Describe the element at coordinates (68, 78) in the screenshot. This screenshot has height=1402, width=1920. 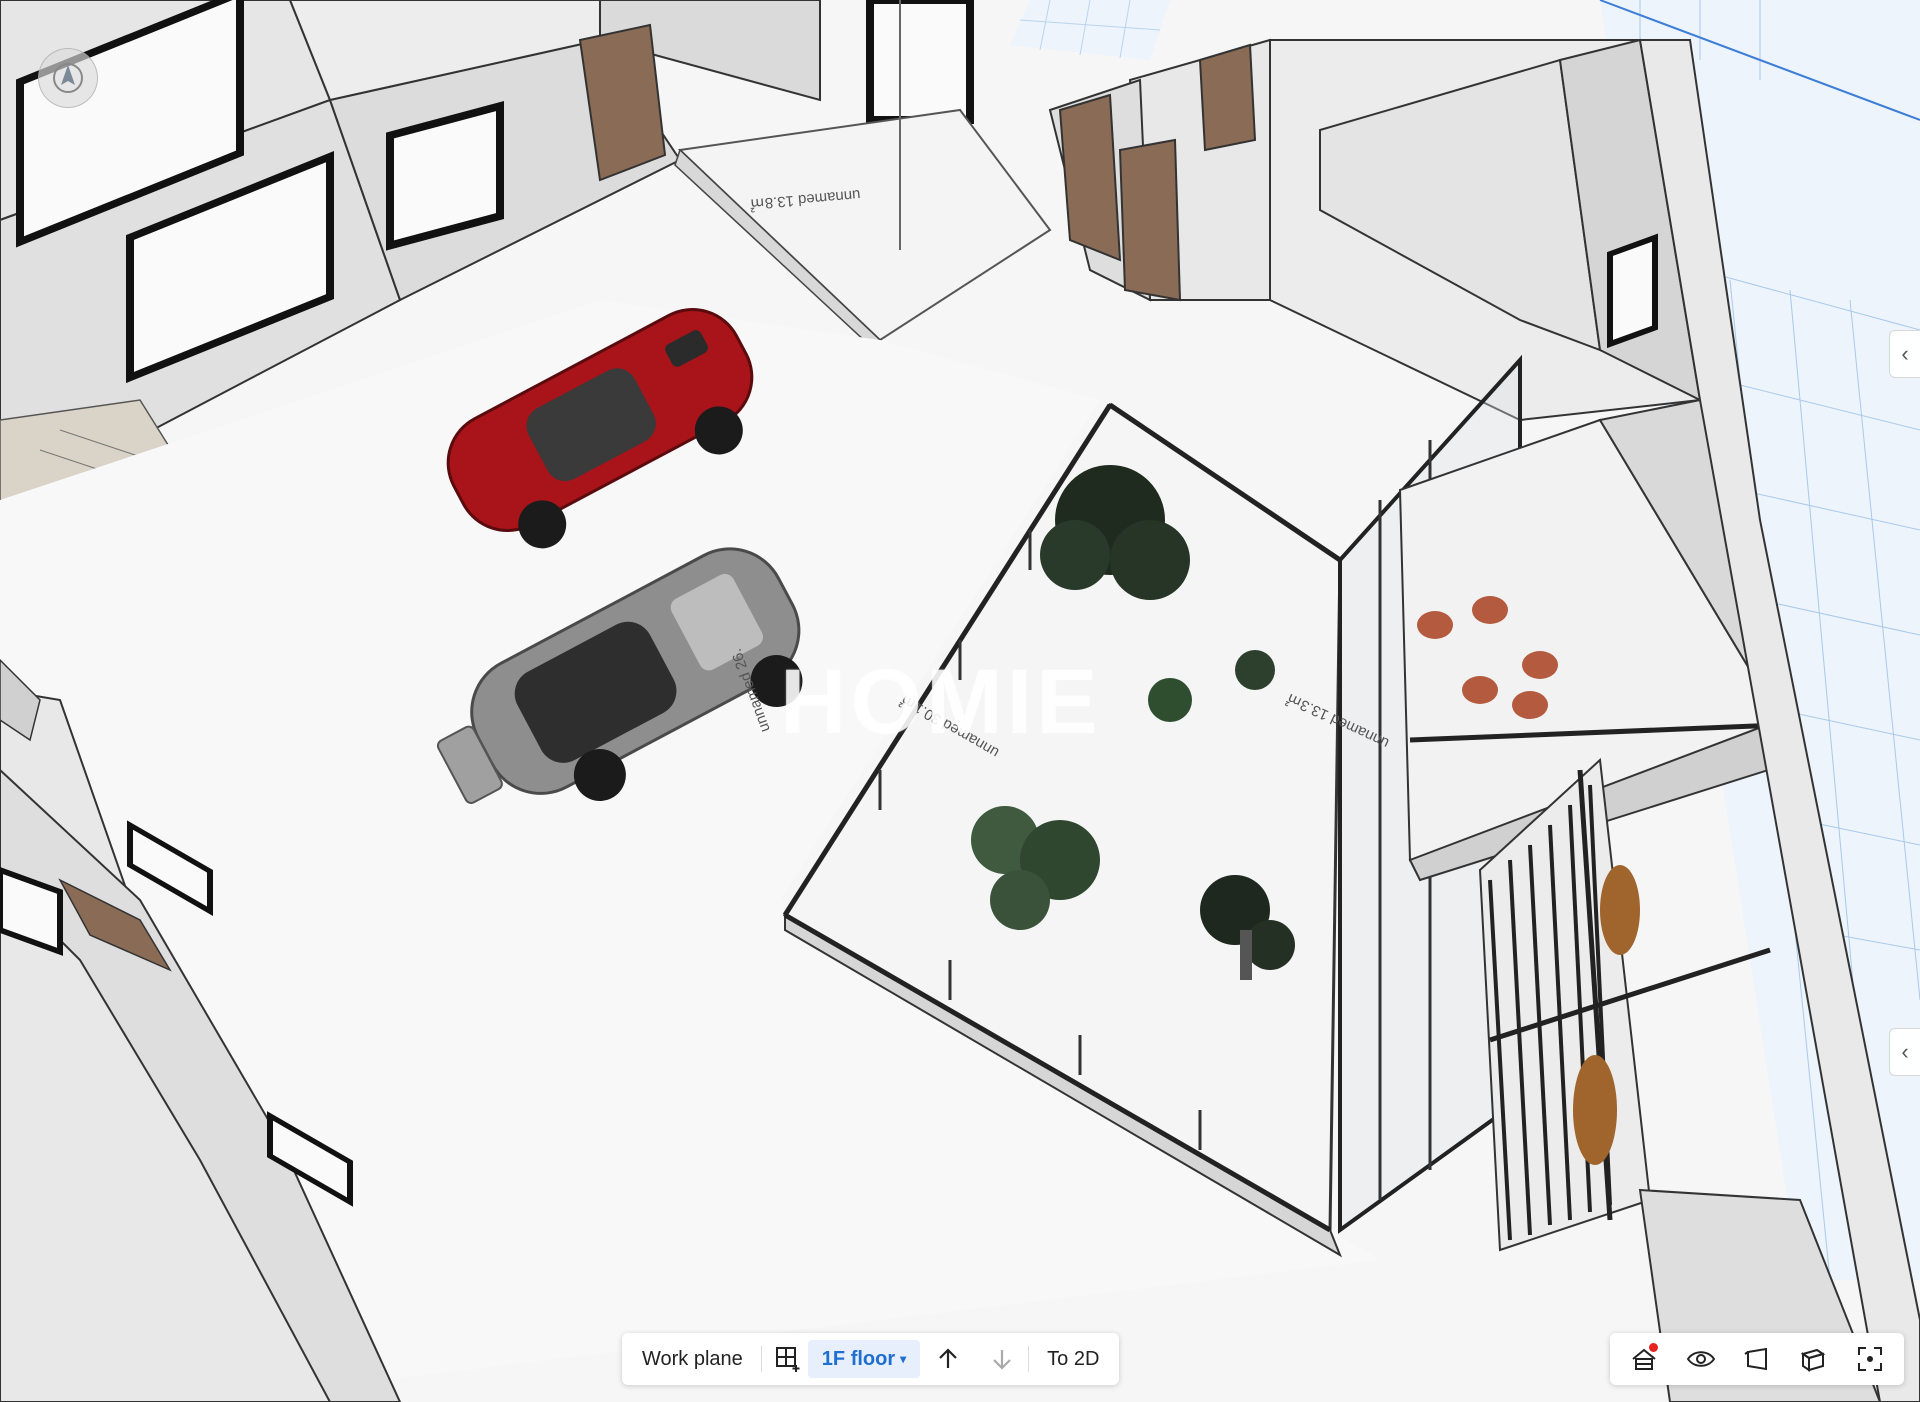
I see `compass-icon` at that location.